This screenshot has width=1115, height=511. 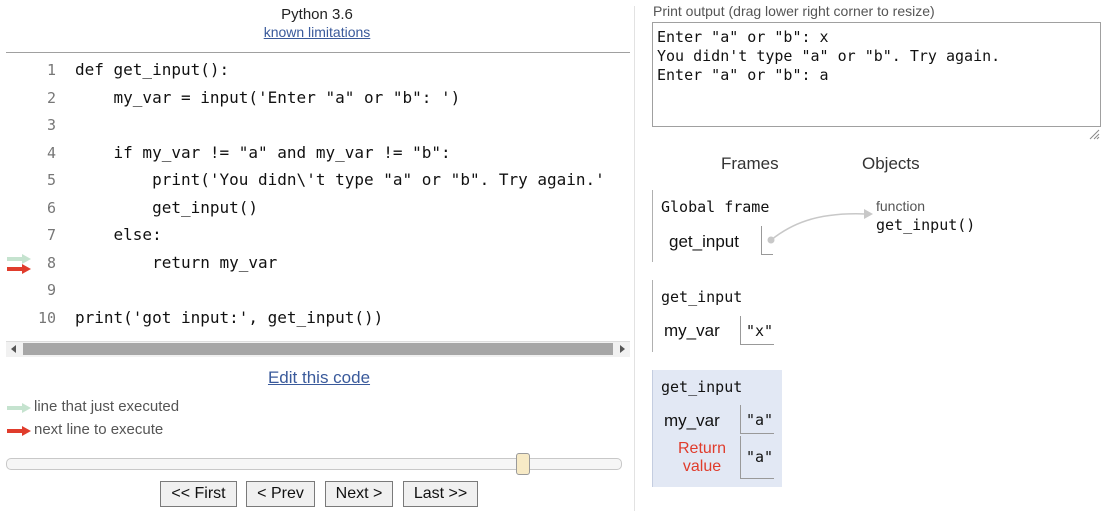 What do you see at coordinates (51, 97) in the screenshot?
I see `line-number: 2` at bounding box center [51, 97].